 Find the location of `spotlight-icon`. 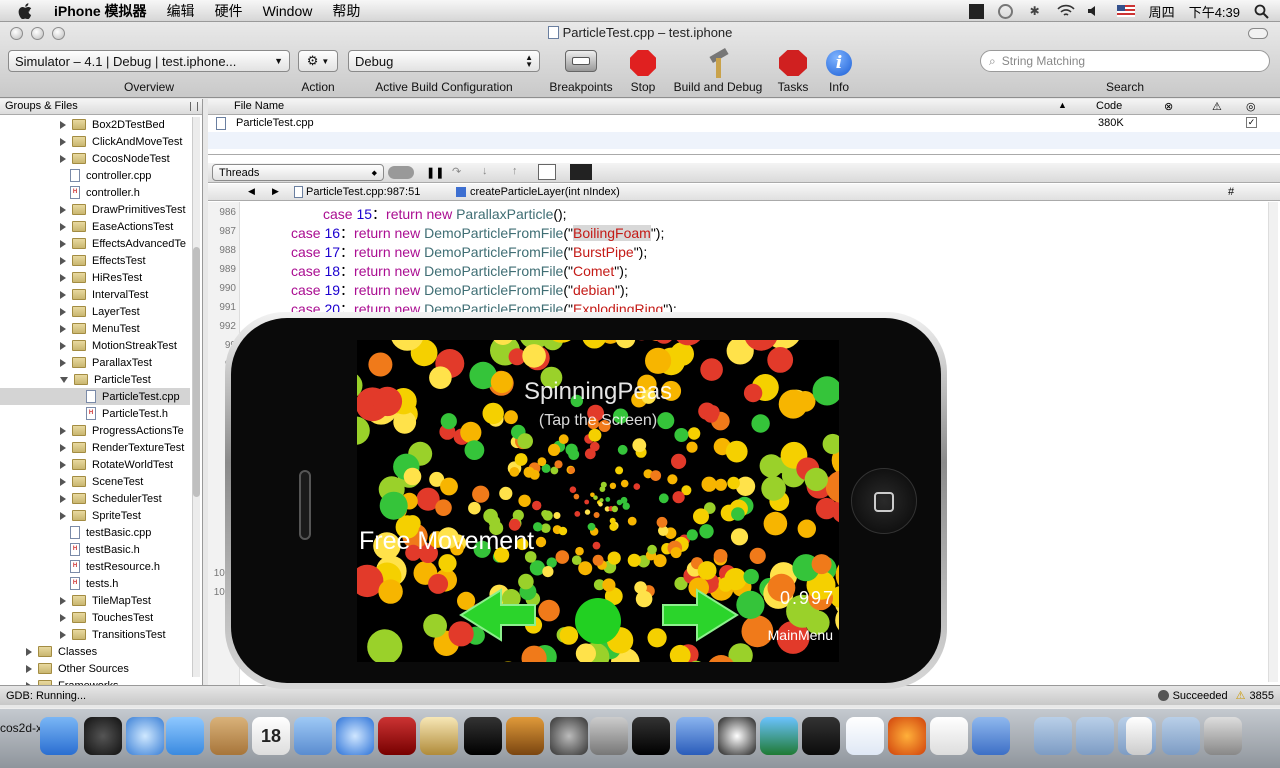

spotlight-icon is located at coordinates (1262, 11).